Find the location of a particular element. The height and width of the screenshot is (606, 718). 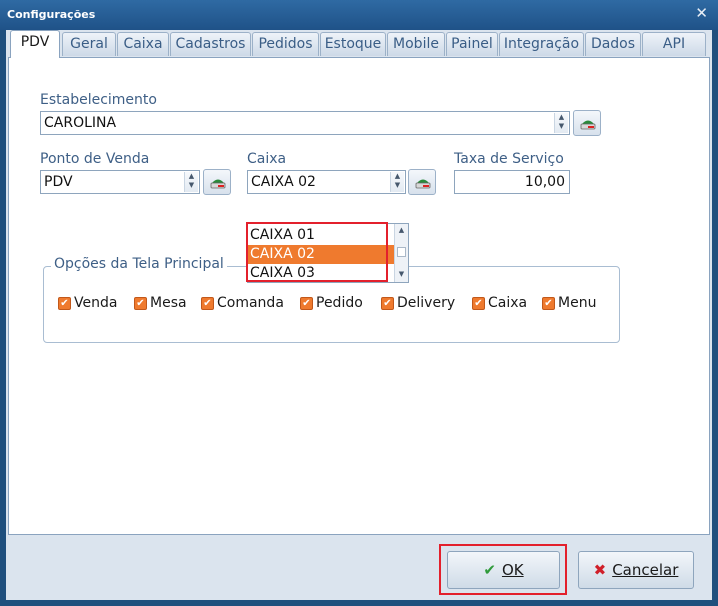

tab-label: Dados is located at coordinates (613, 44).